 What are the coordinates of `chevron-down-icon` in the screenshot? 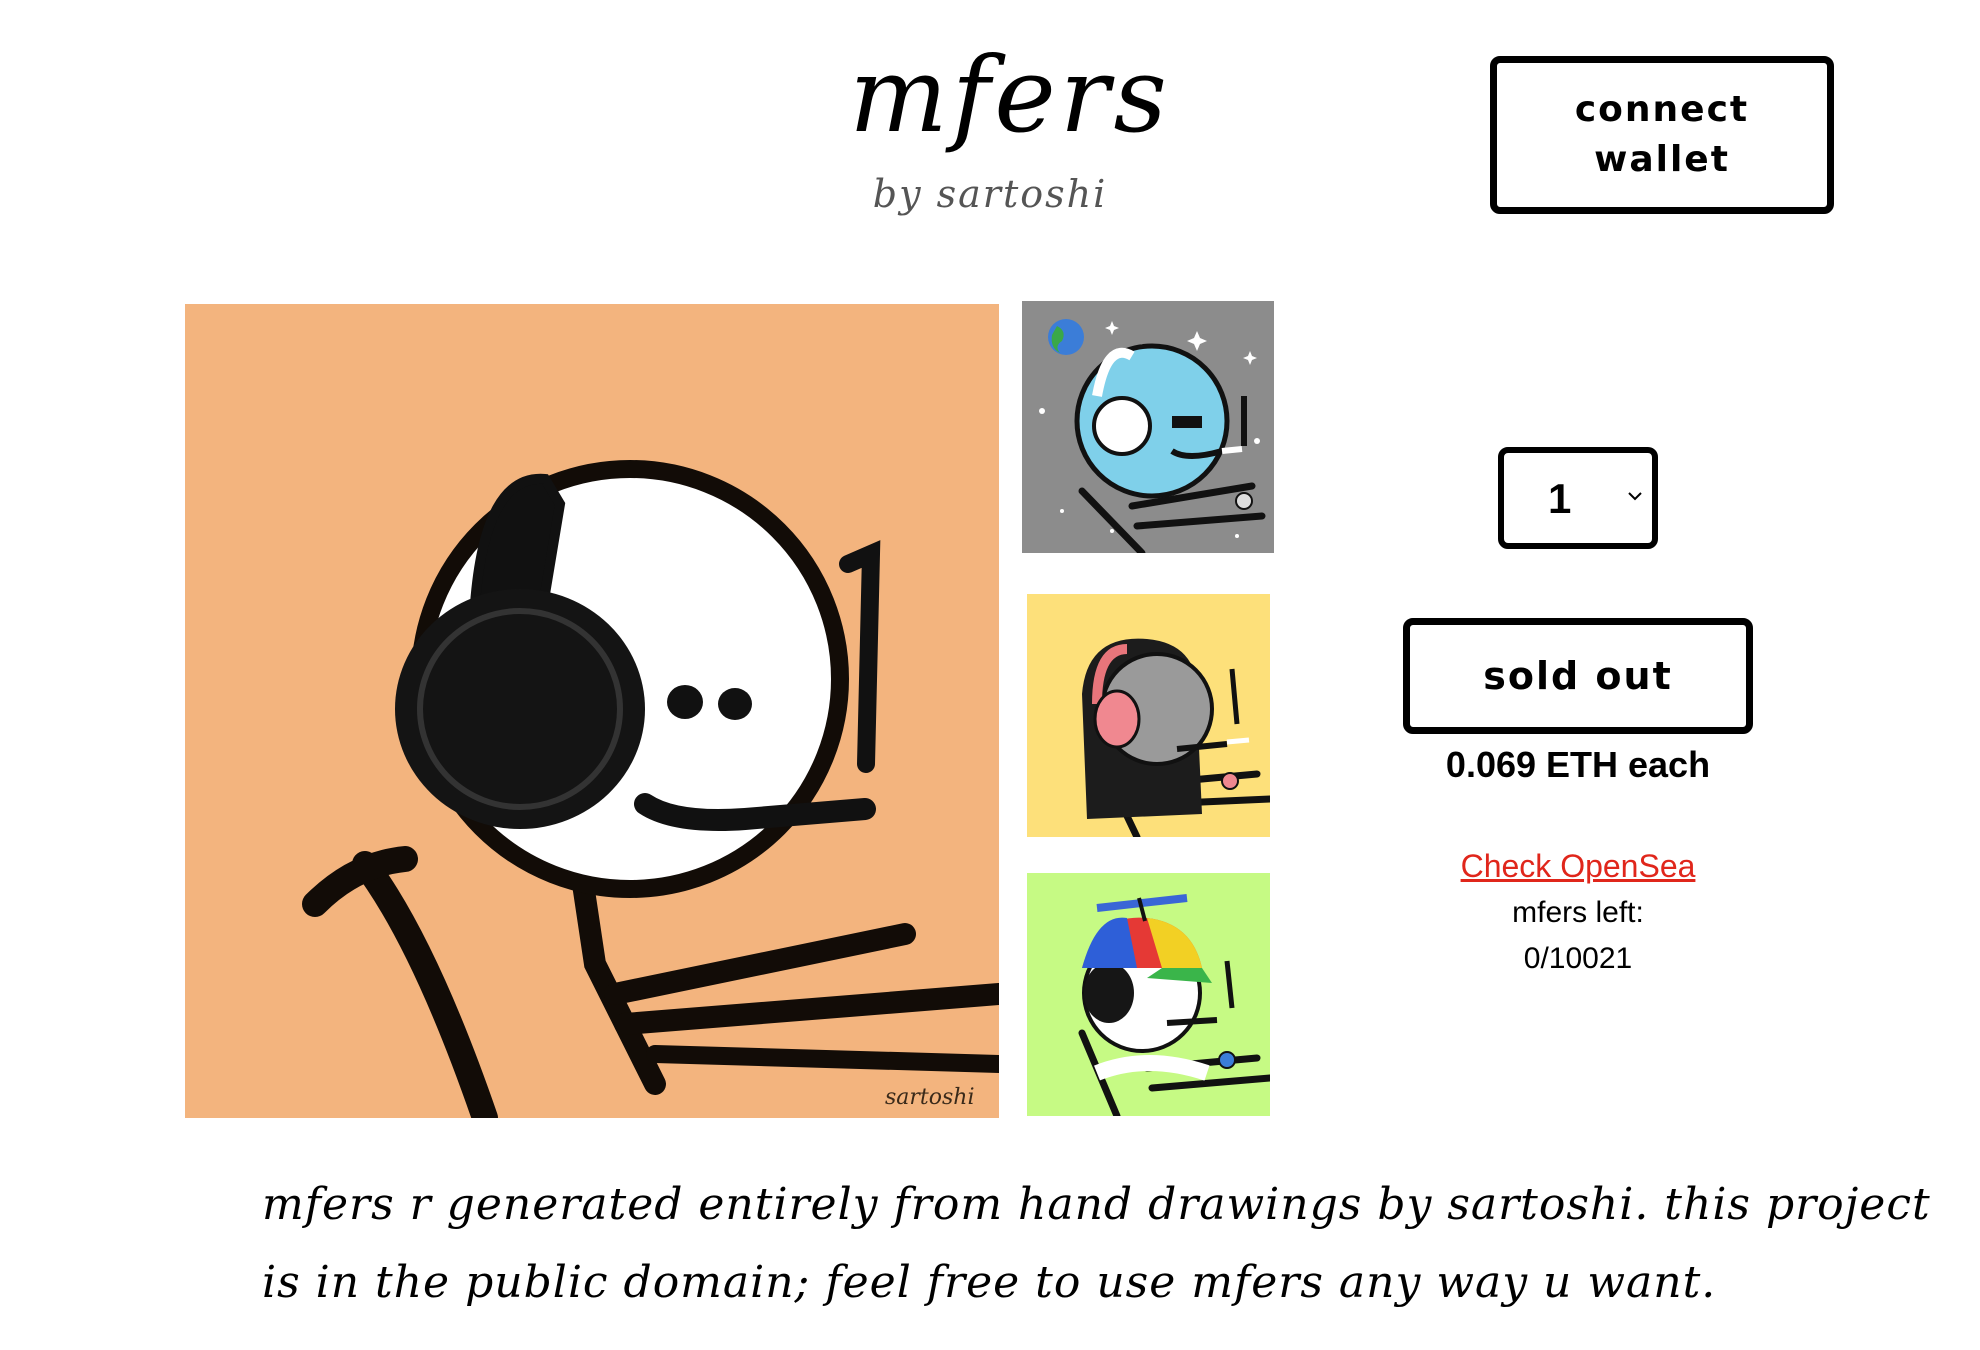 It's located at (1635, 496).